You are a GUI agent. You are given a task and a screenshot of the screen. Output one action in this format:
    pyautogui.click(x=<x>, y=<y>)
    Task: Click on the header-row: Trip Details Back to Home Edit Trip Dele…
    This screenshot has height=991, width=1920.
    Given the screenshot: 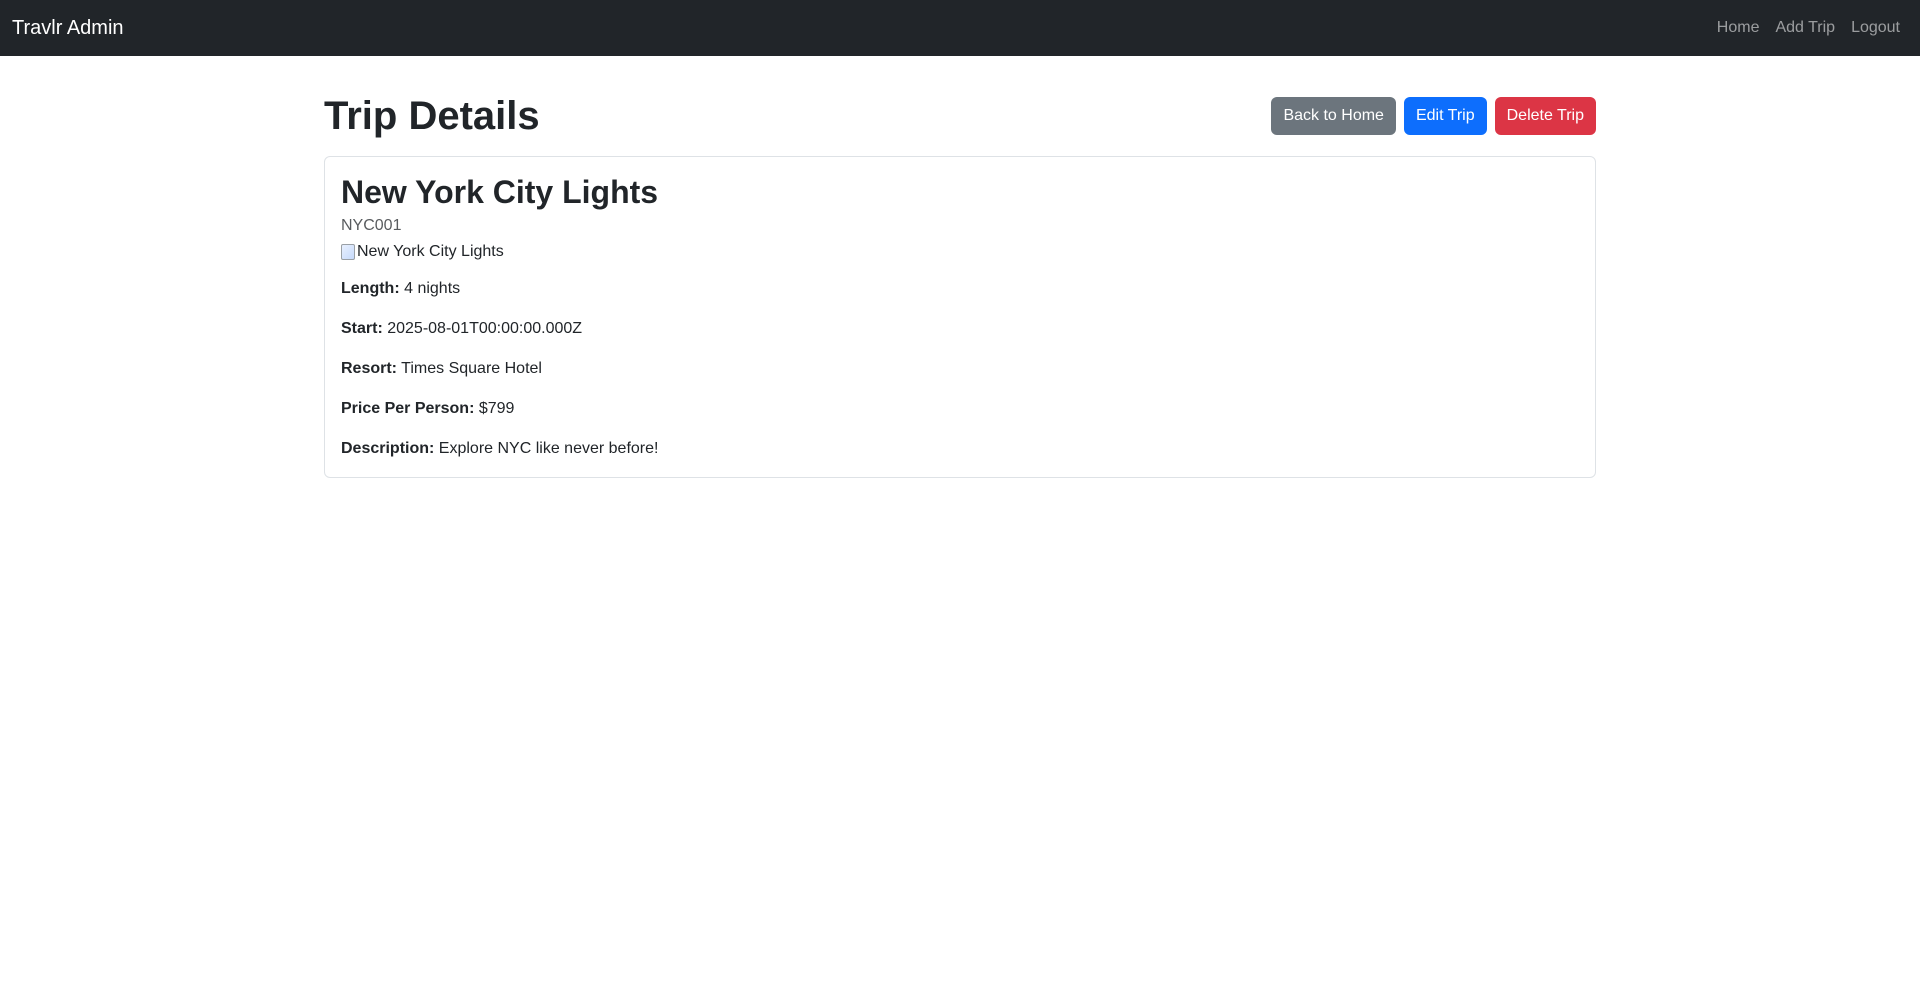 What is the action you would take?
    pyautogui.click(x=960, y=116)
    